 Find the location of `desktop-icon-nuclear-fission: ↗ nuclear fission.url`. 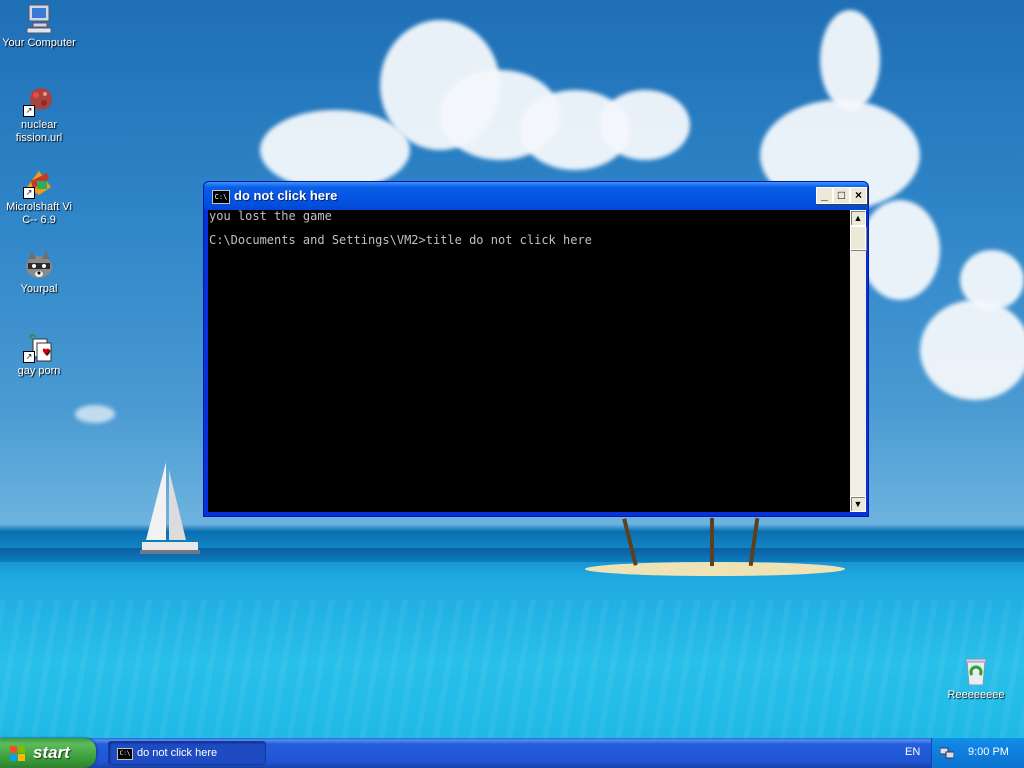

desktop-icon-nuclear-fission: ↗ nuclear fission.url is located at coordinates (39, 115).